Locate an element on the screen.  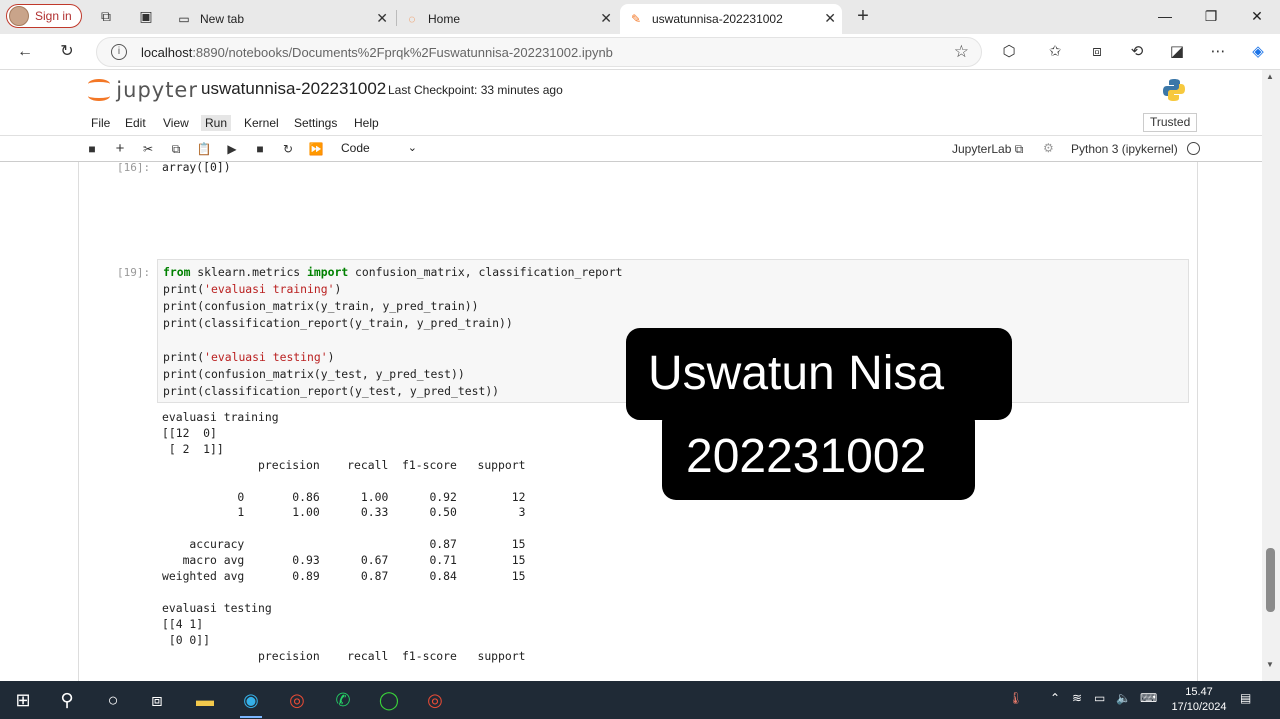
wifi-icon: ≋ is located at coordinates (1077, 698).